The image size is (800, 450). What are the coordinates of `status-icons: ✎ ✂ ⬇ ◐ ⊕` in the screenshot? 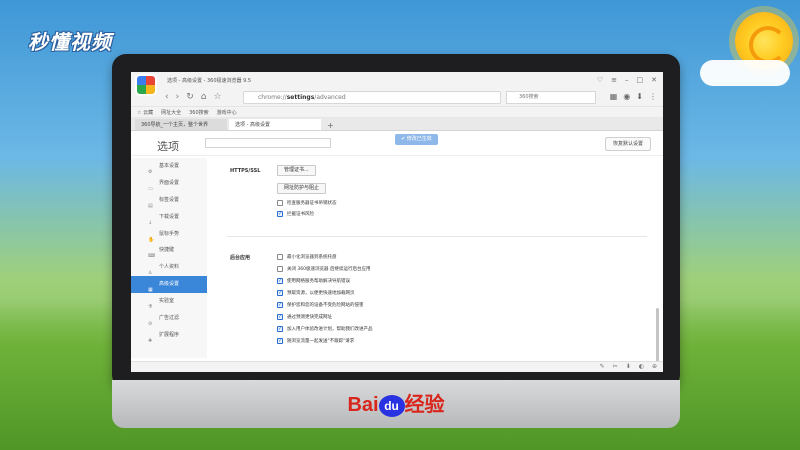 It's located at (628, 366).